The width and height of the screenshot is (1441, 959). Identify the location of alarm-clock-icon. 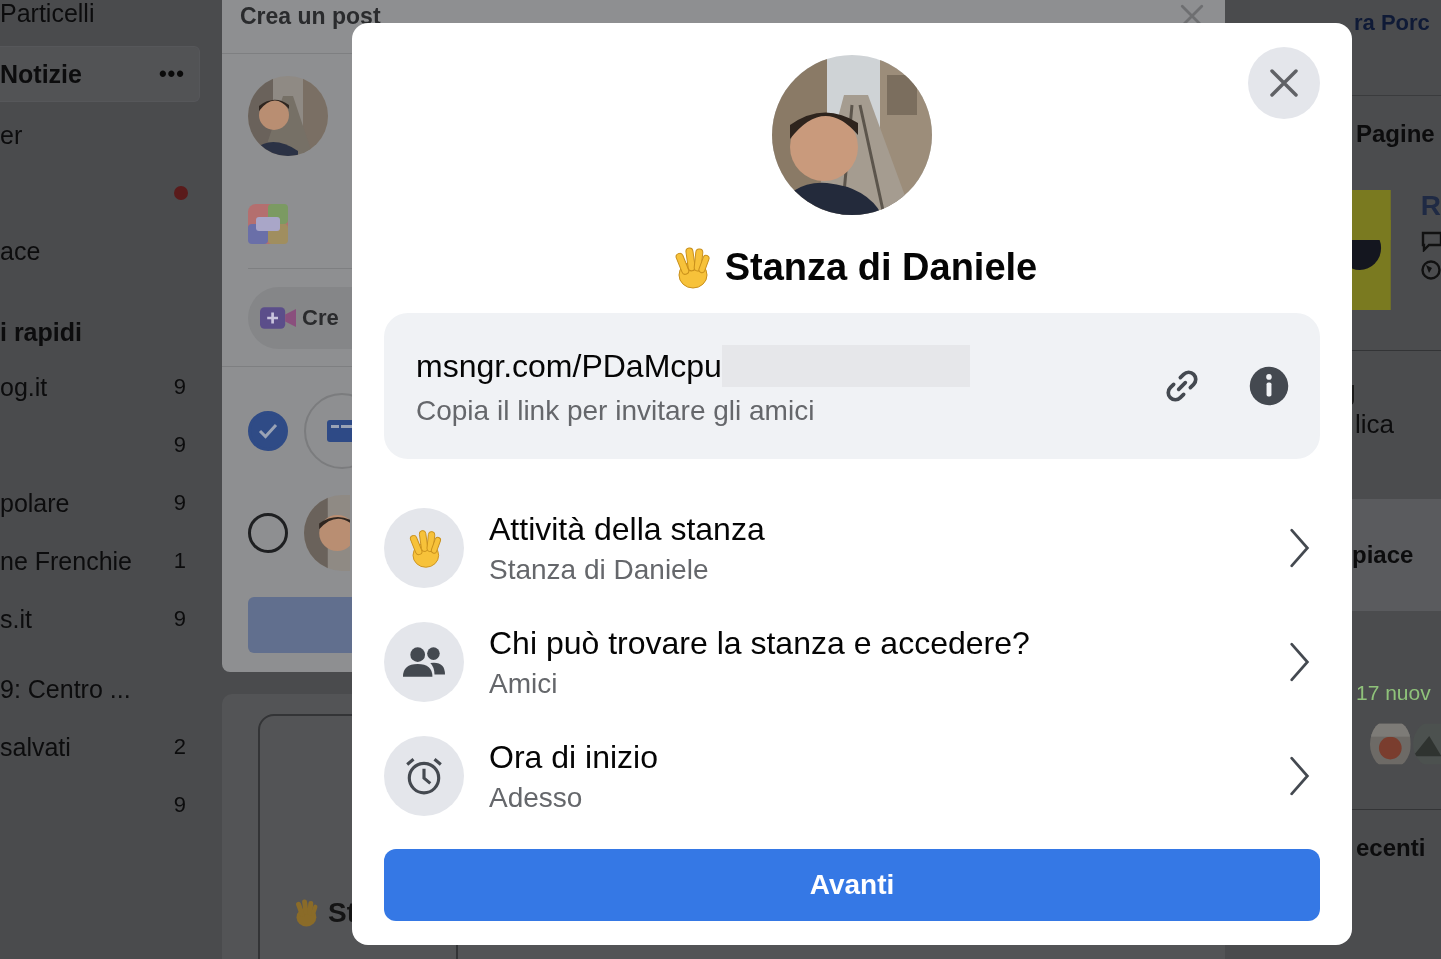
(424, 776).